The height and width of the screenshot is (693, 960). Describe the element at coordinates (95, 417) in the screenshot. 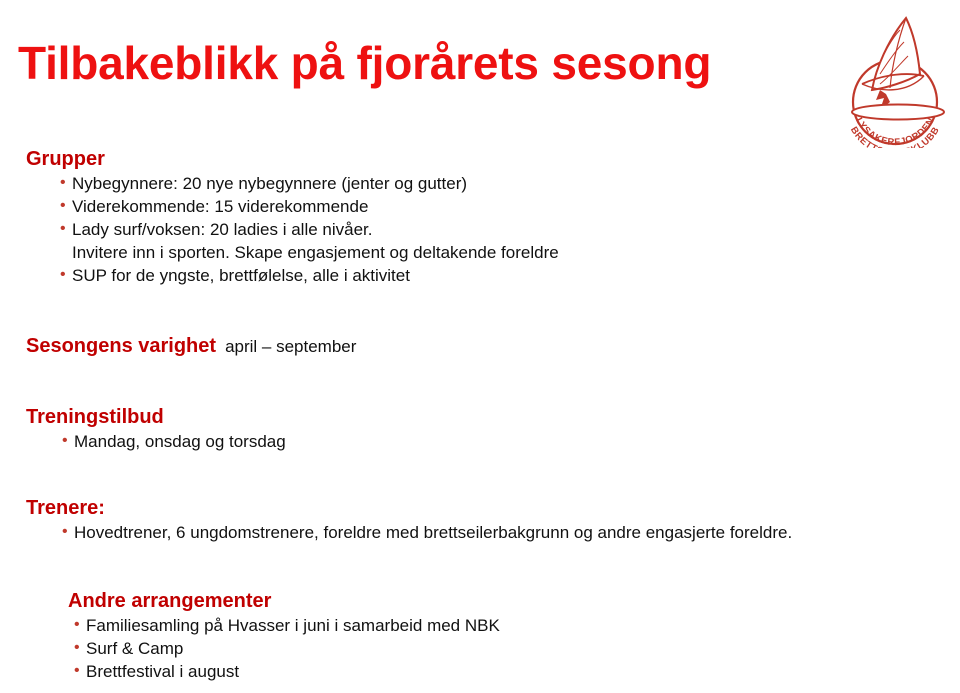

I see `section-heading-treningstilbud: Treningstilbud` at that location.